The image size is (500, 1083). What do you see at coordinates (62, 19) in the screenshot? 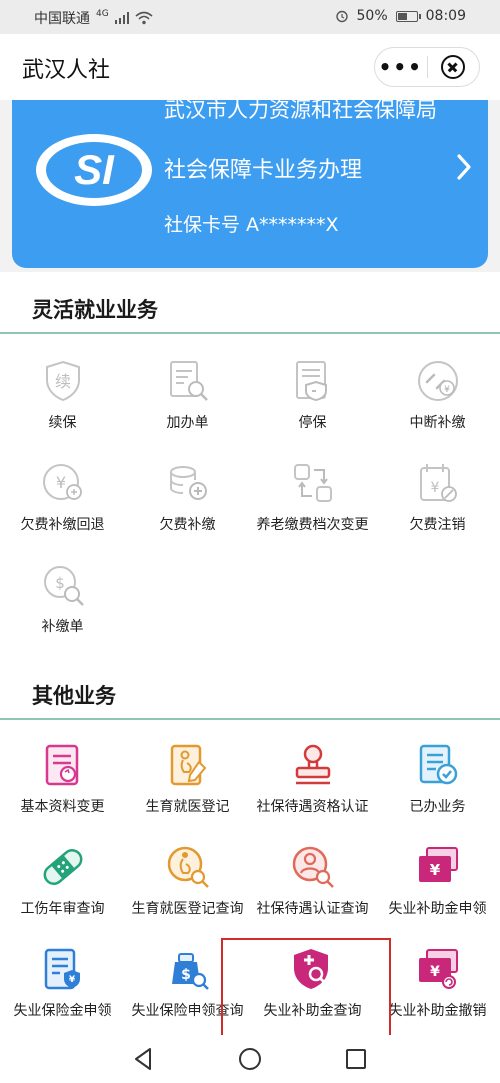
I see `carrier-label: 中国联通` at bounding box center [62, 19].